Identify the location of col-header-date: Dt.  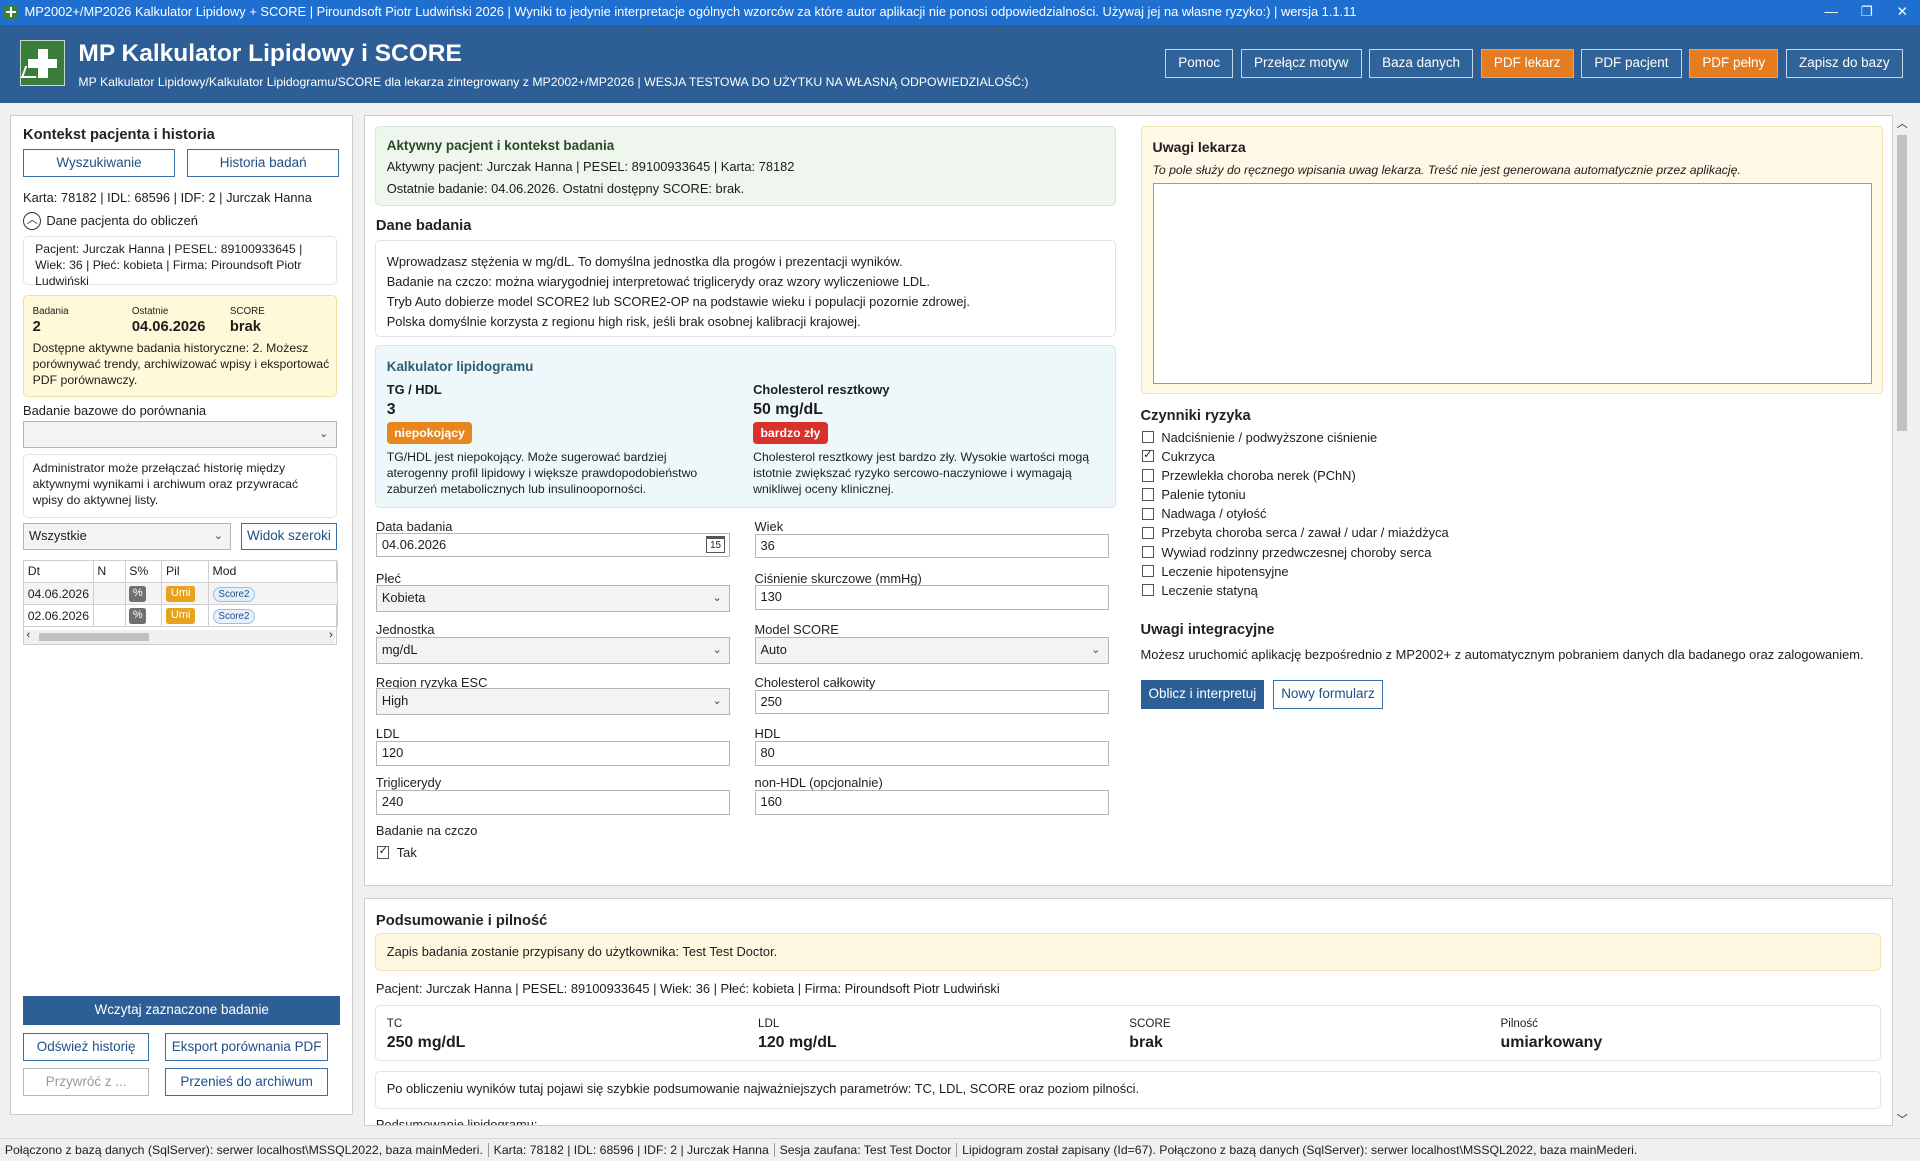
(58, 572).